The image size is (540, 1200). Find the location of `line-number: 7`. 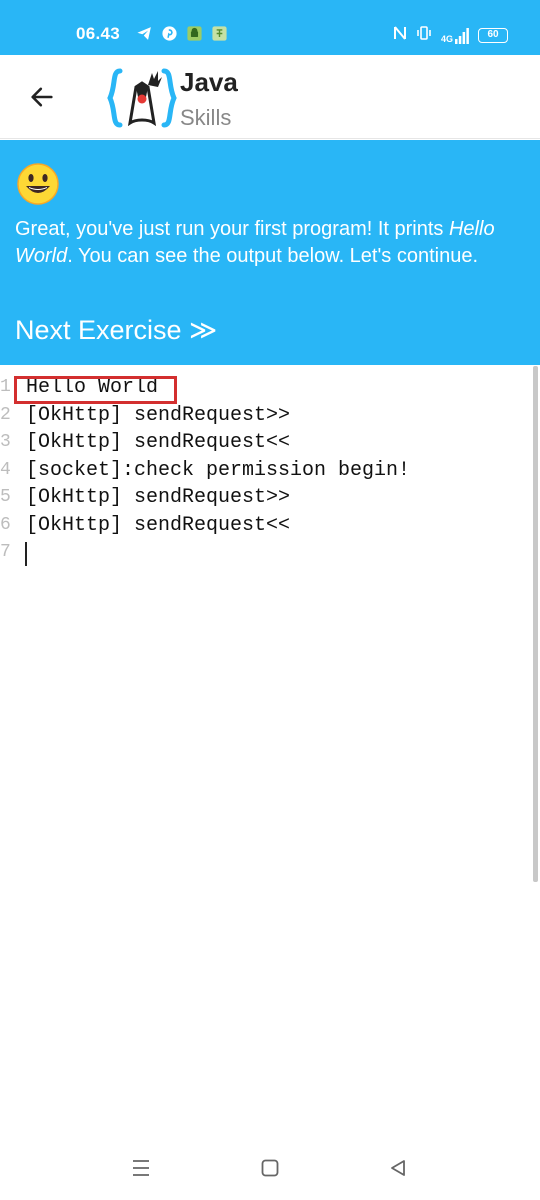

line-number: 7 is located at coordinates (5, 552).